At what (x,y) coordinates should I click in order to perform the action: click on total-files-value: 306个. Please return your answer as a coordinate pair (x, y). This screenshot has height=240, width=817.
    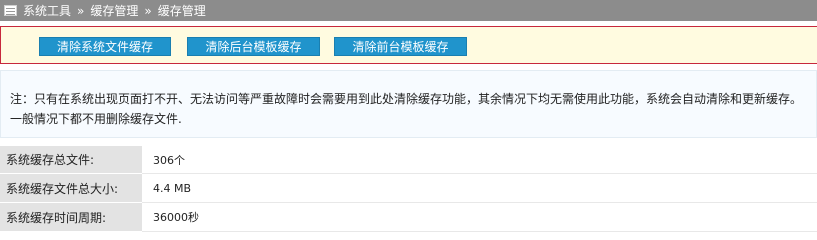
    Looking at the image, I should click on (479, 160).